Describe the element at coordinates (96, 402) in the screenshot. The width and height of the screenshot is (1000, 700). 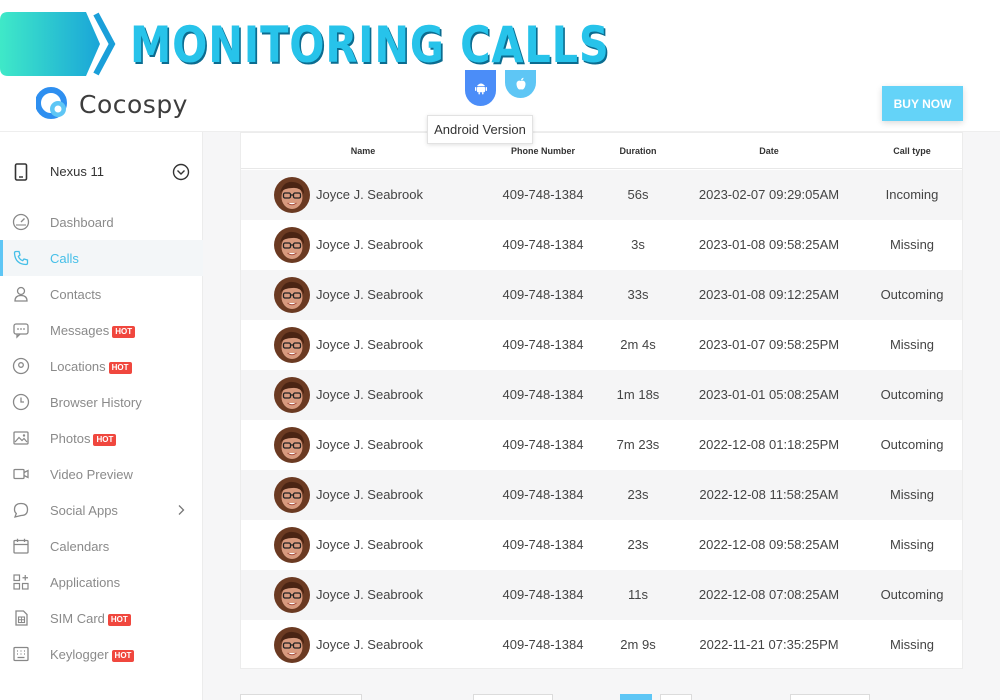
I see `sidebar-item-label: Browser History` at that location.